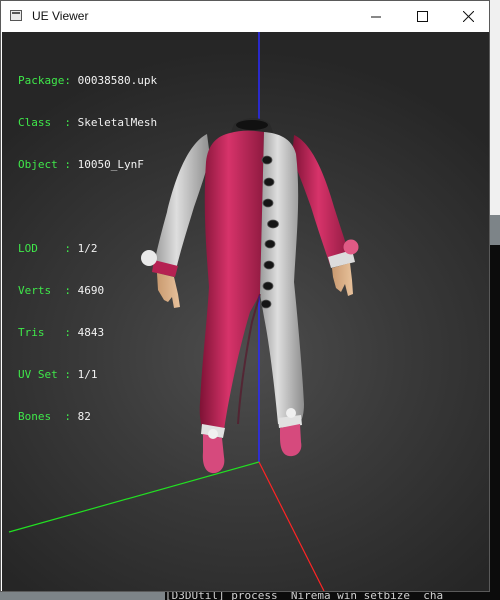 The height and width of the screenshot is (600, 500). I want to click on close-icon, so click(468, 16).